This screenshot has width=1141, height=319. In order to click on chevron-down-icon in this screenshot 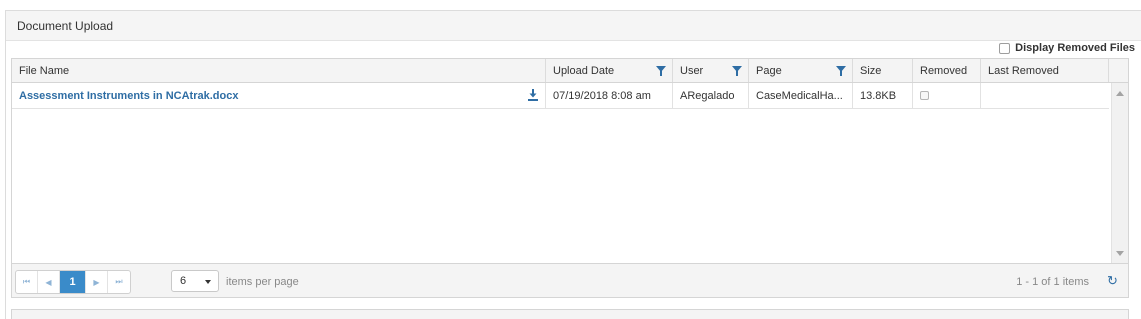, I will do `click(208, 282)`.